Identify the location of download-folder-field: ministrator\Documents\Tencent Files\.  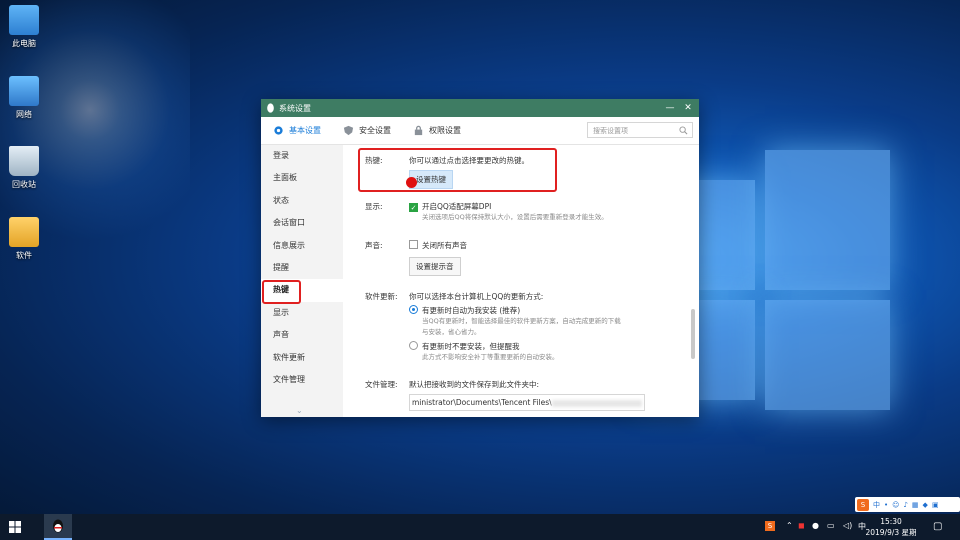
(527, 402).